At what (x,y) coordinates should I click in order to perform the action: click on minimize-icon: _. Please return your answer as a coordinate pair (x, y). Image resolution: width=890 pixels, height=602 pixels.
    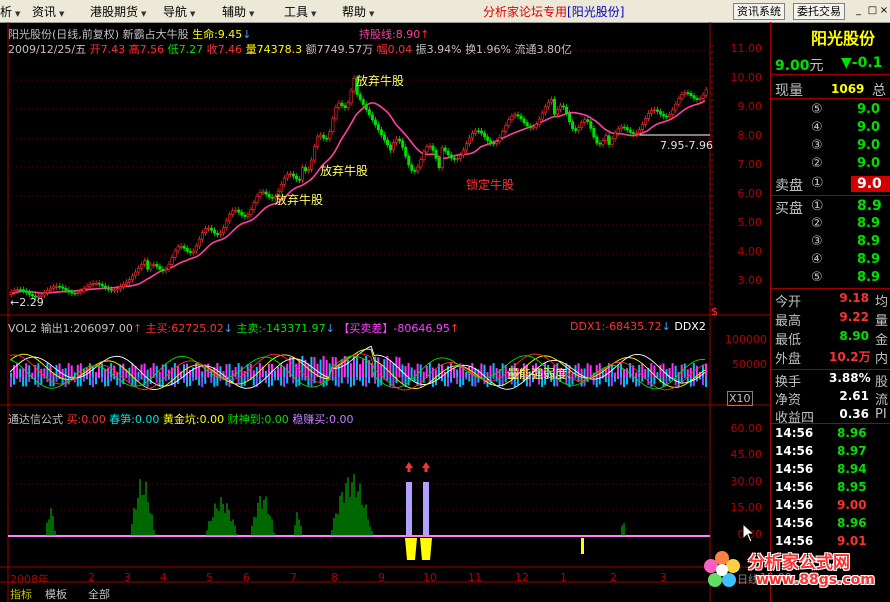
    Looking at the image, I should click on (858, 10).